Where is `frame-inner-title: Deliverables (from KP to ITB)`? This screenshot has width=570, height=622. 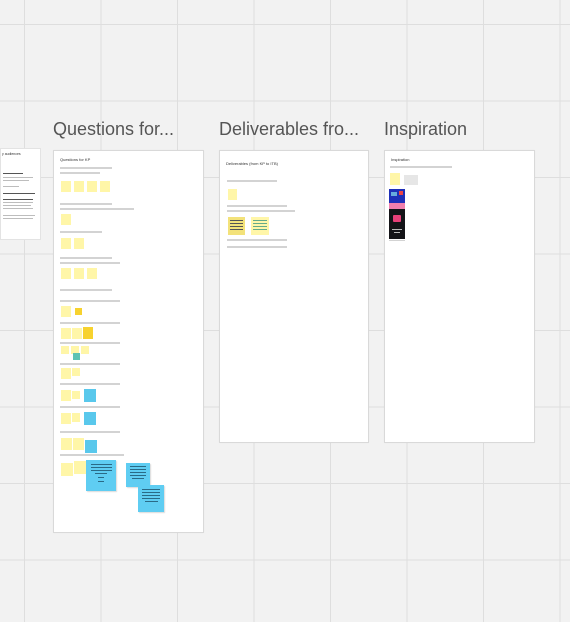
frame-inner-title: Deliverables (from KP to ITB) is located at coordinates (252, 163).